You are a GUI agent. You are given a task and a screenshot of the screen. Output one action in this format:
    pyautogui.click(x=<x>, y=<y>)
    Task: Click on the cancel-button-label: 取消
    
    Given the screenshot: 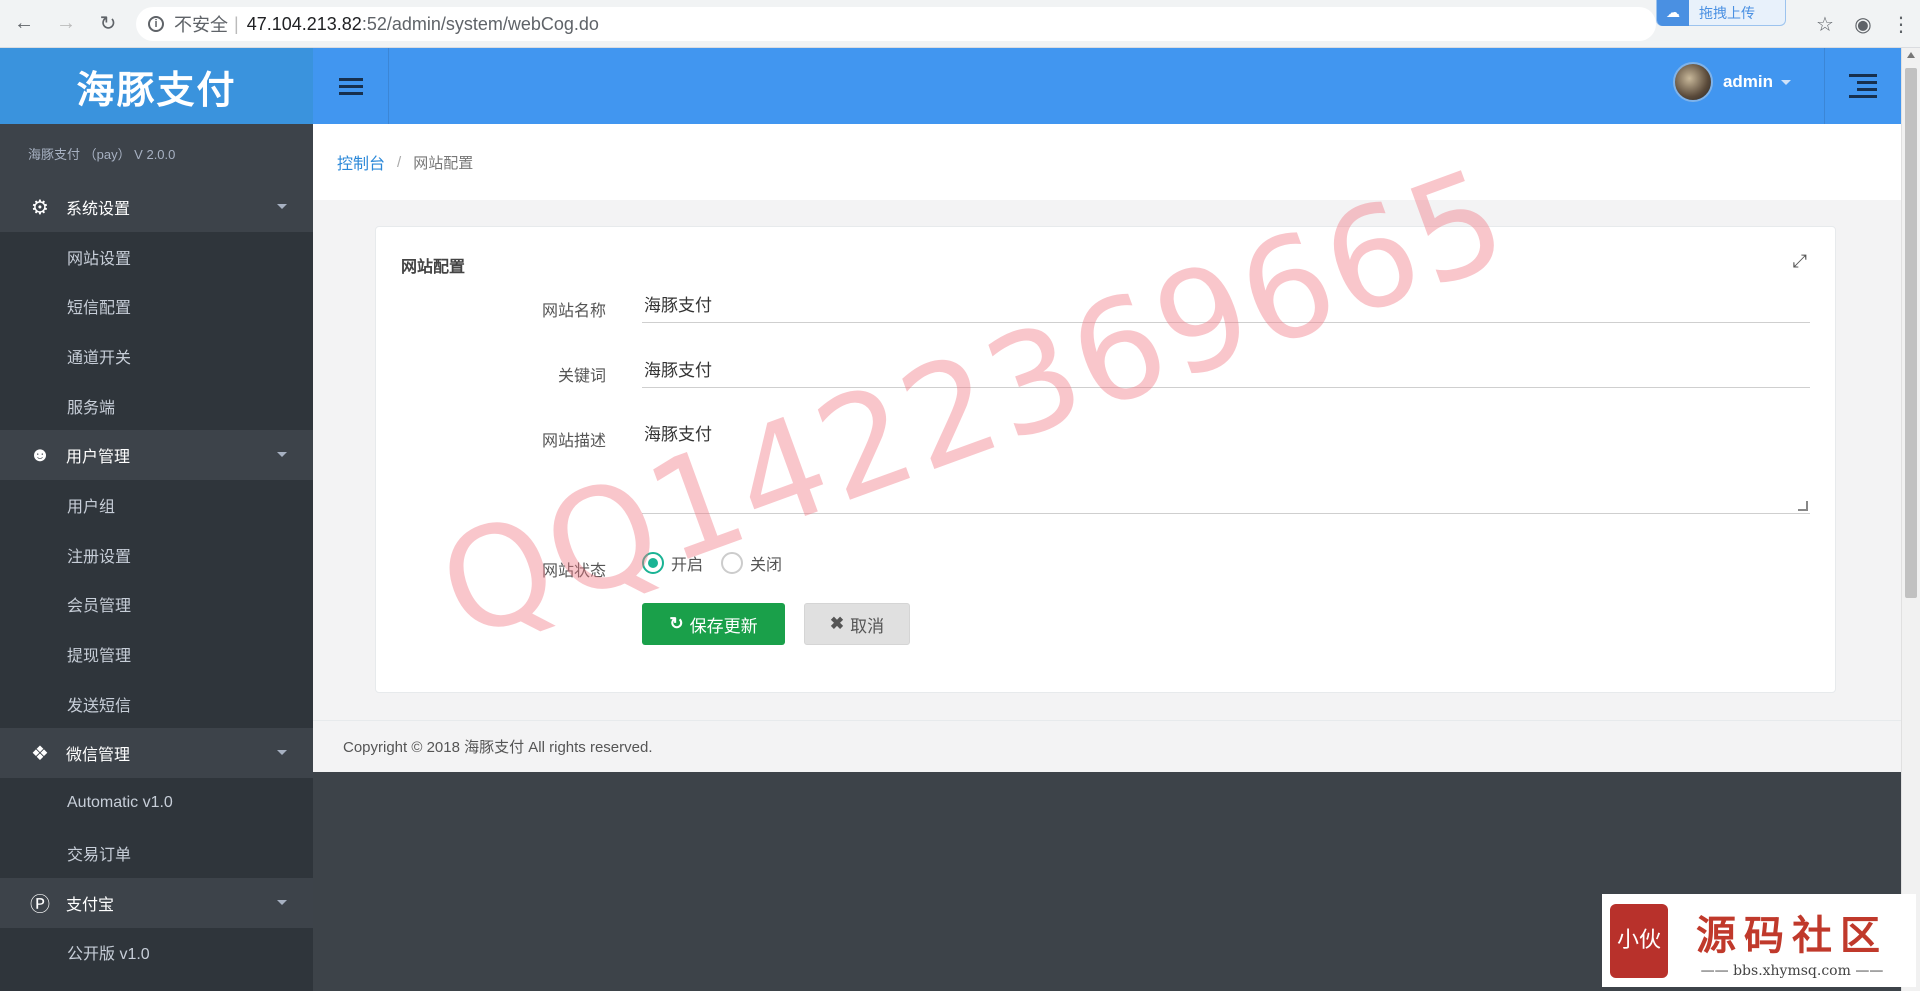 What is the action you would take?
    pyautogui.click(x=867, y=626)
    